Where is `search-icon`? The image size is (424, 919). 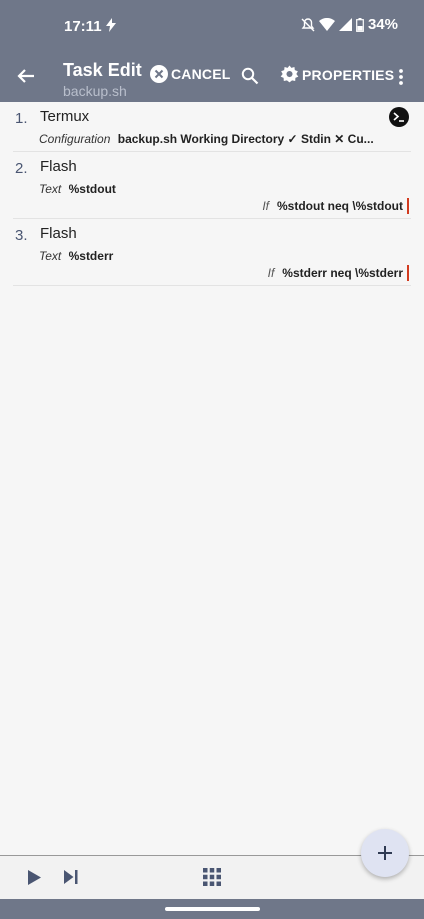
search-icon is located at coordinates (250, 76).